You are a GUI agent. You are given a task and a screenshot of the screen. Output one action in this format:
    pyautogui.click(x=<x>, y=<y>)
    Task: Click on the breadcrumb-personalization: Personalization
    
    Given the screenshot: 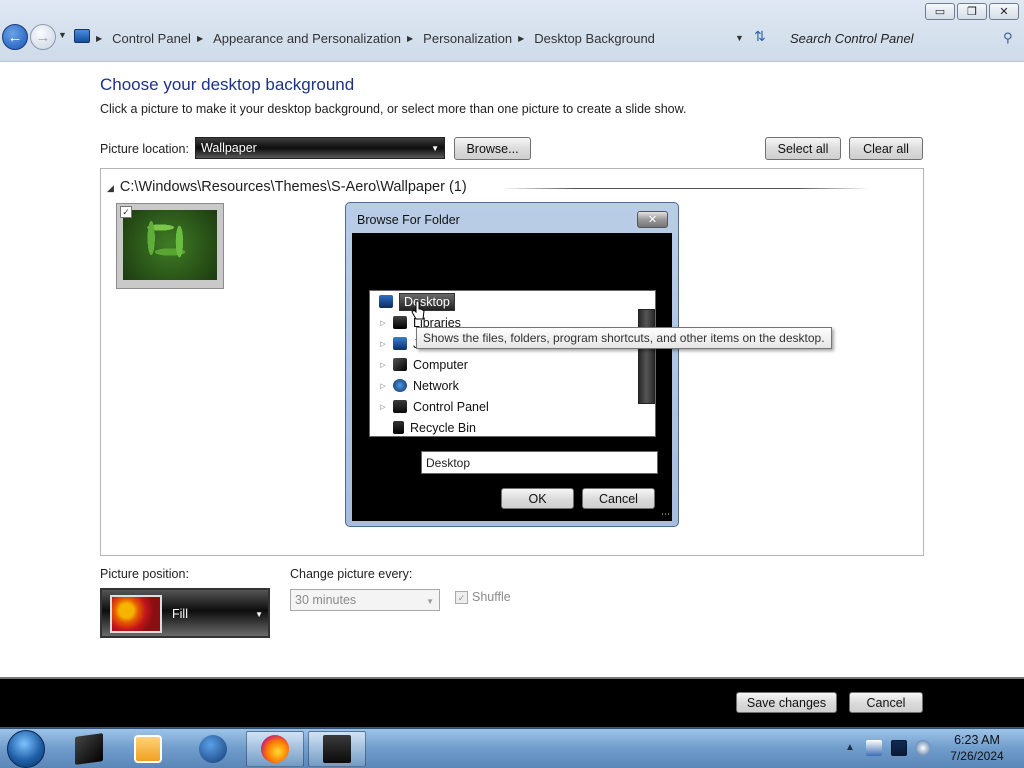 What is the action you would take?
    pyautogui.click(x=467, y=38)
    